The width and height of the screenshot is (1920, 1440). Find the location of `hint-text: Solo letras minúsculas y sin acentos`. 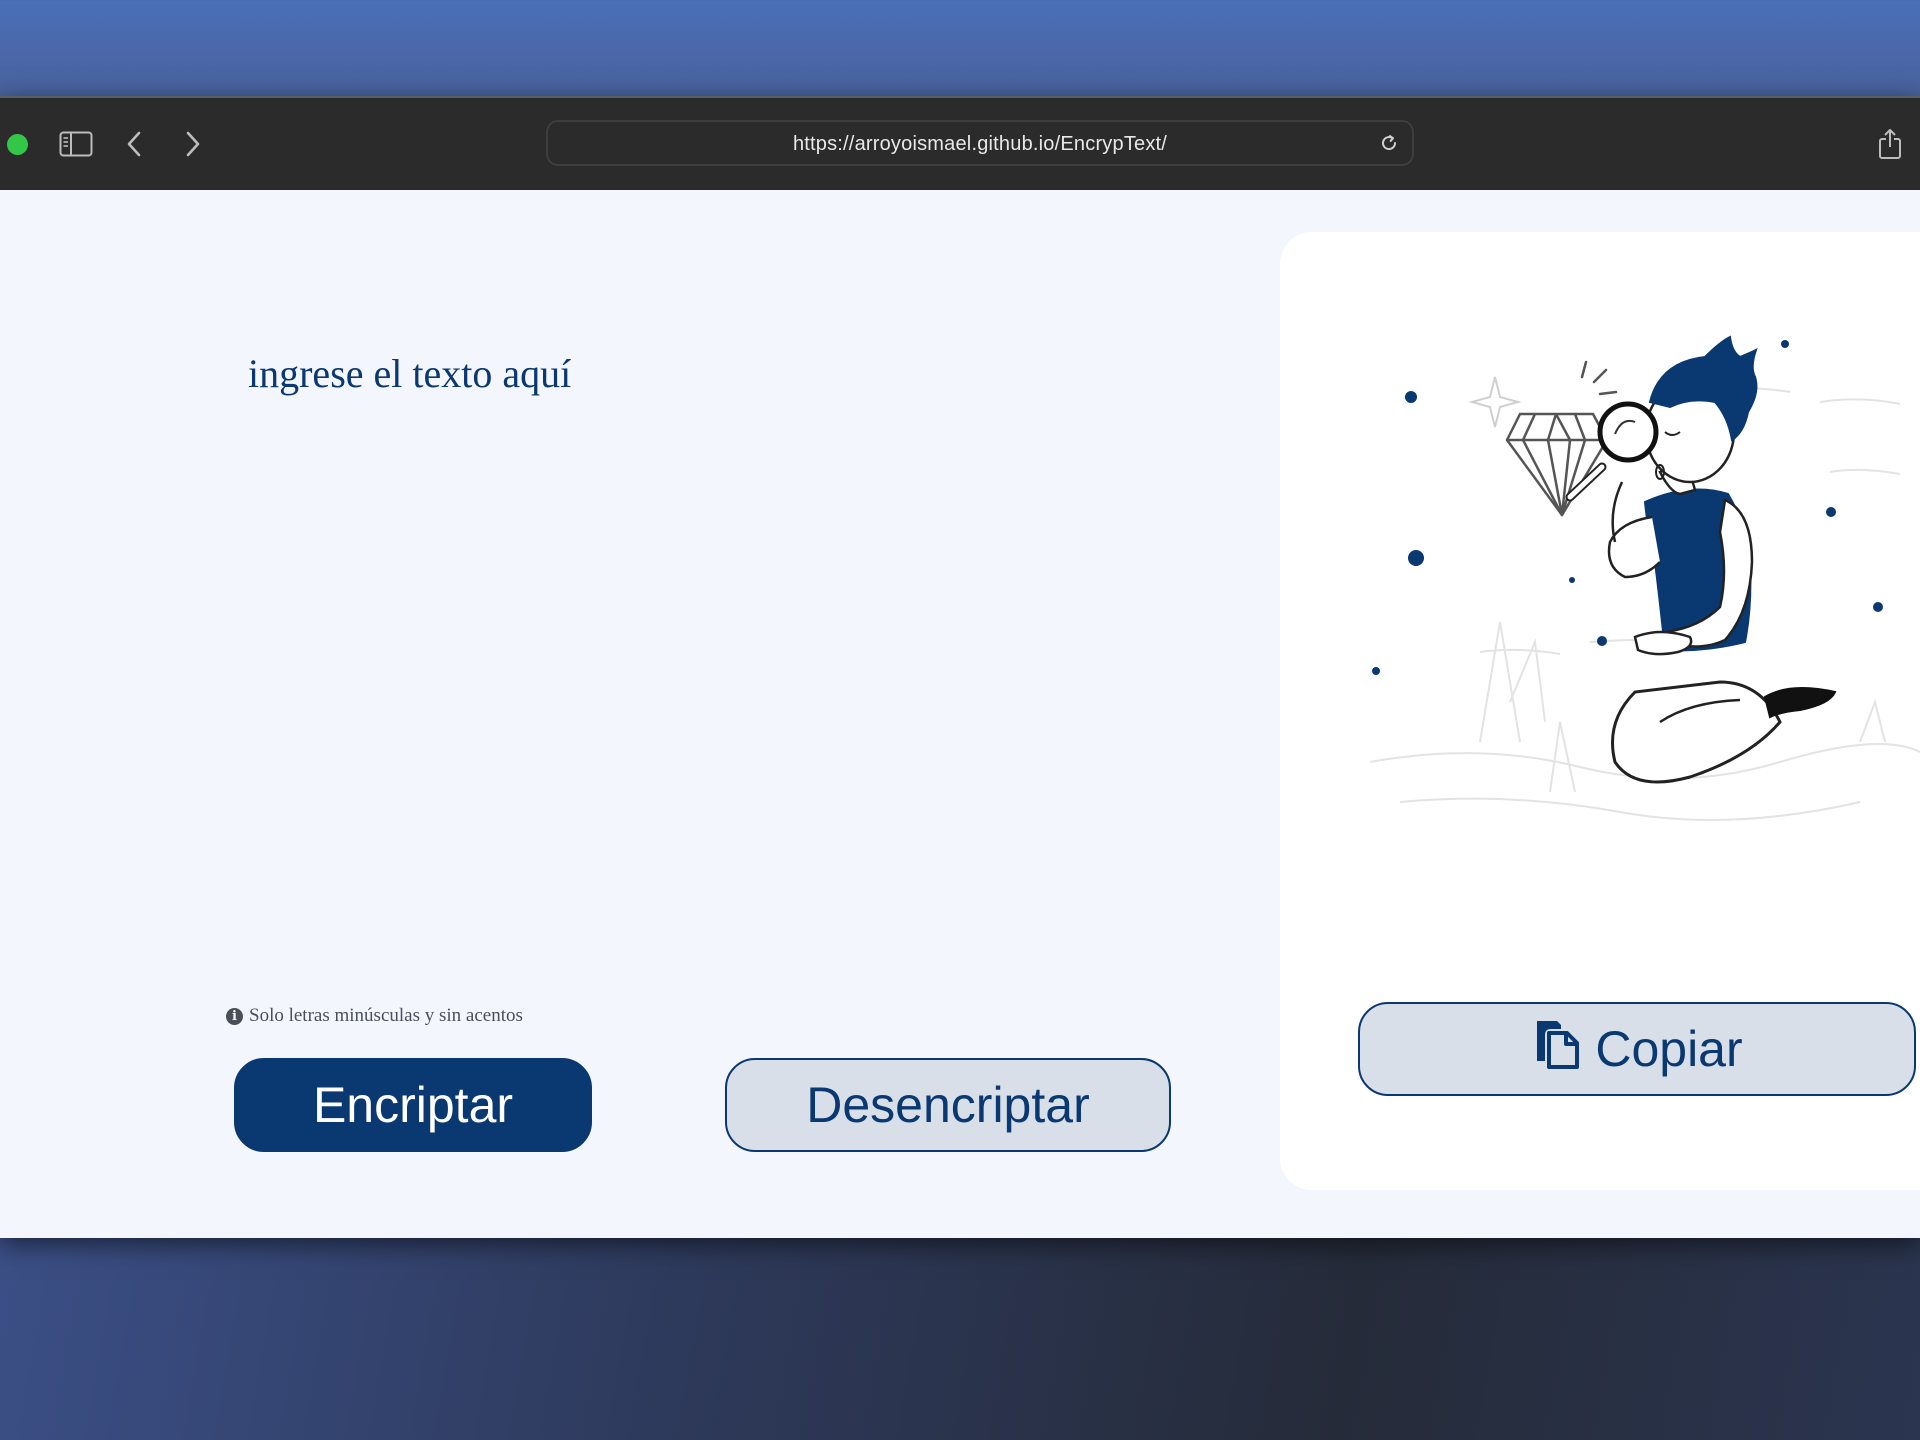

hint-text: Solo letras minúsculas y sin acentos is located at coordinates (386, 1015).